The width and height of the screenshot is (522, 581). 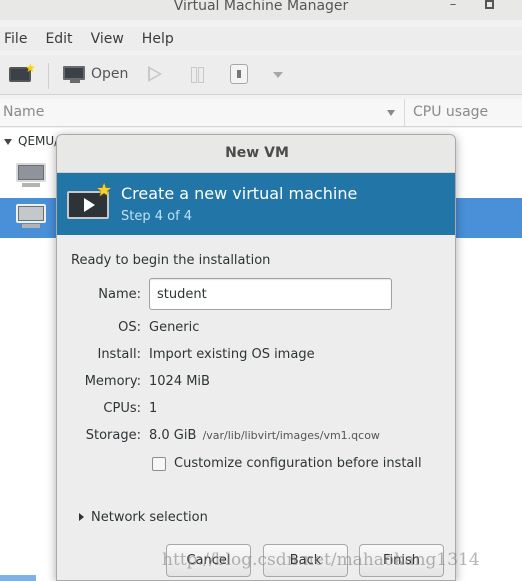 I want to click on banner-title: Create a new virtual machine, so click(x=239, y=193).